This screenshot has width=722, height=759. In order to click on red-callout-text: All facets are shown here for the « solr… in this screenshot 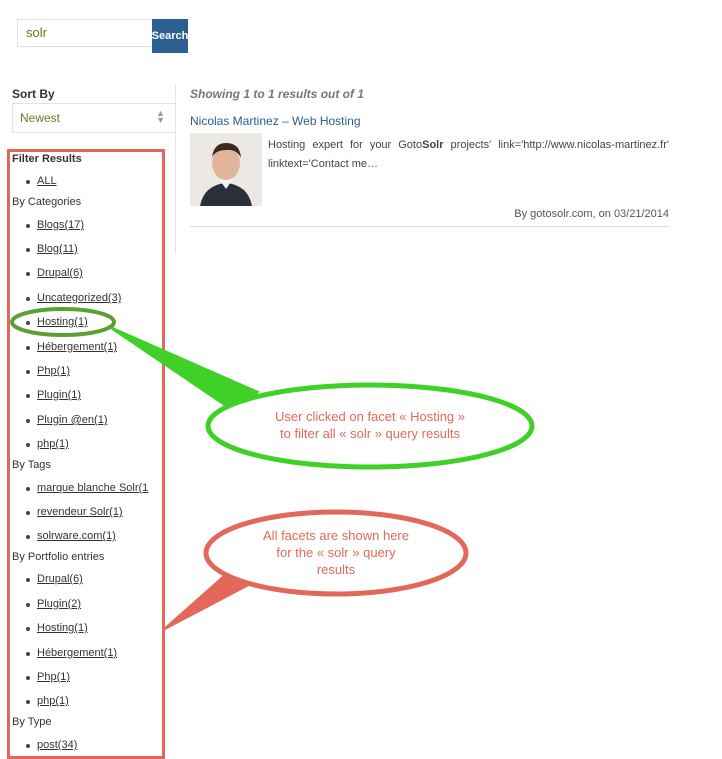, I will do `click(336, 552)`.